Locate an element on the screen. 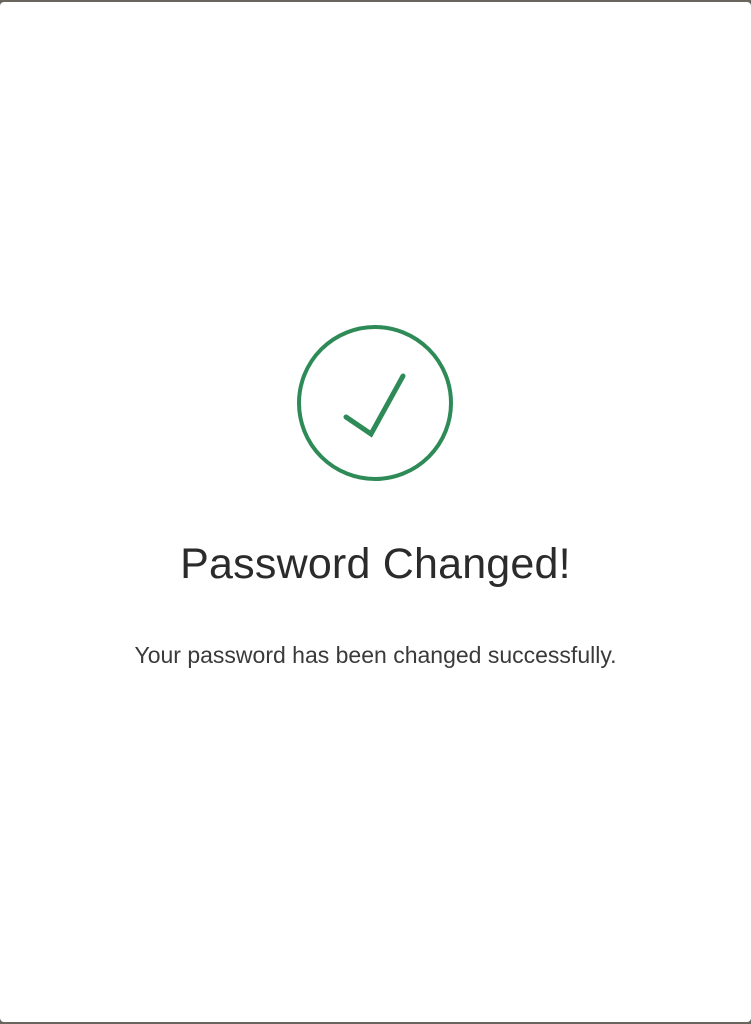  dialog-title: Password Changed! is located at coordinates (375, 564).